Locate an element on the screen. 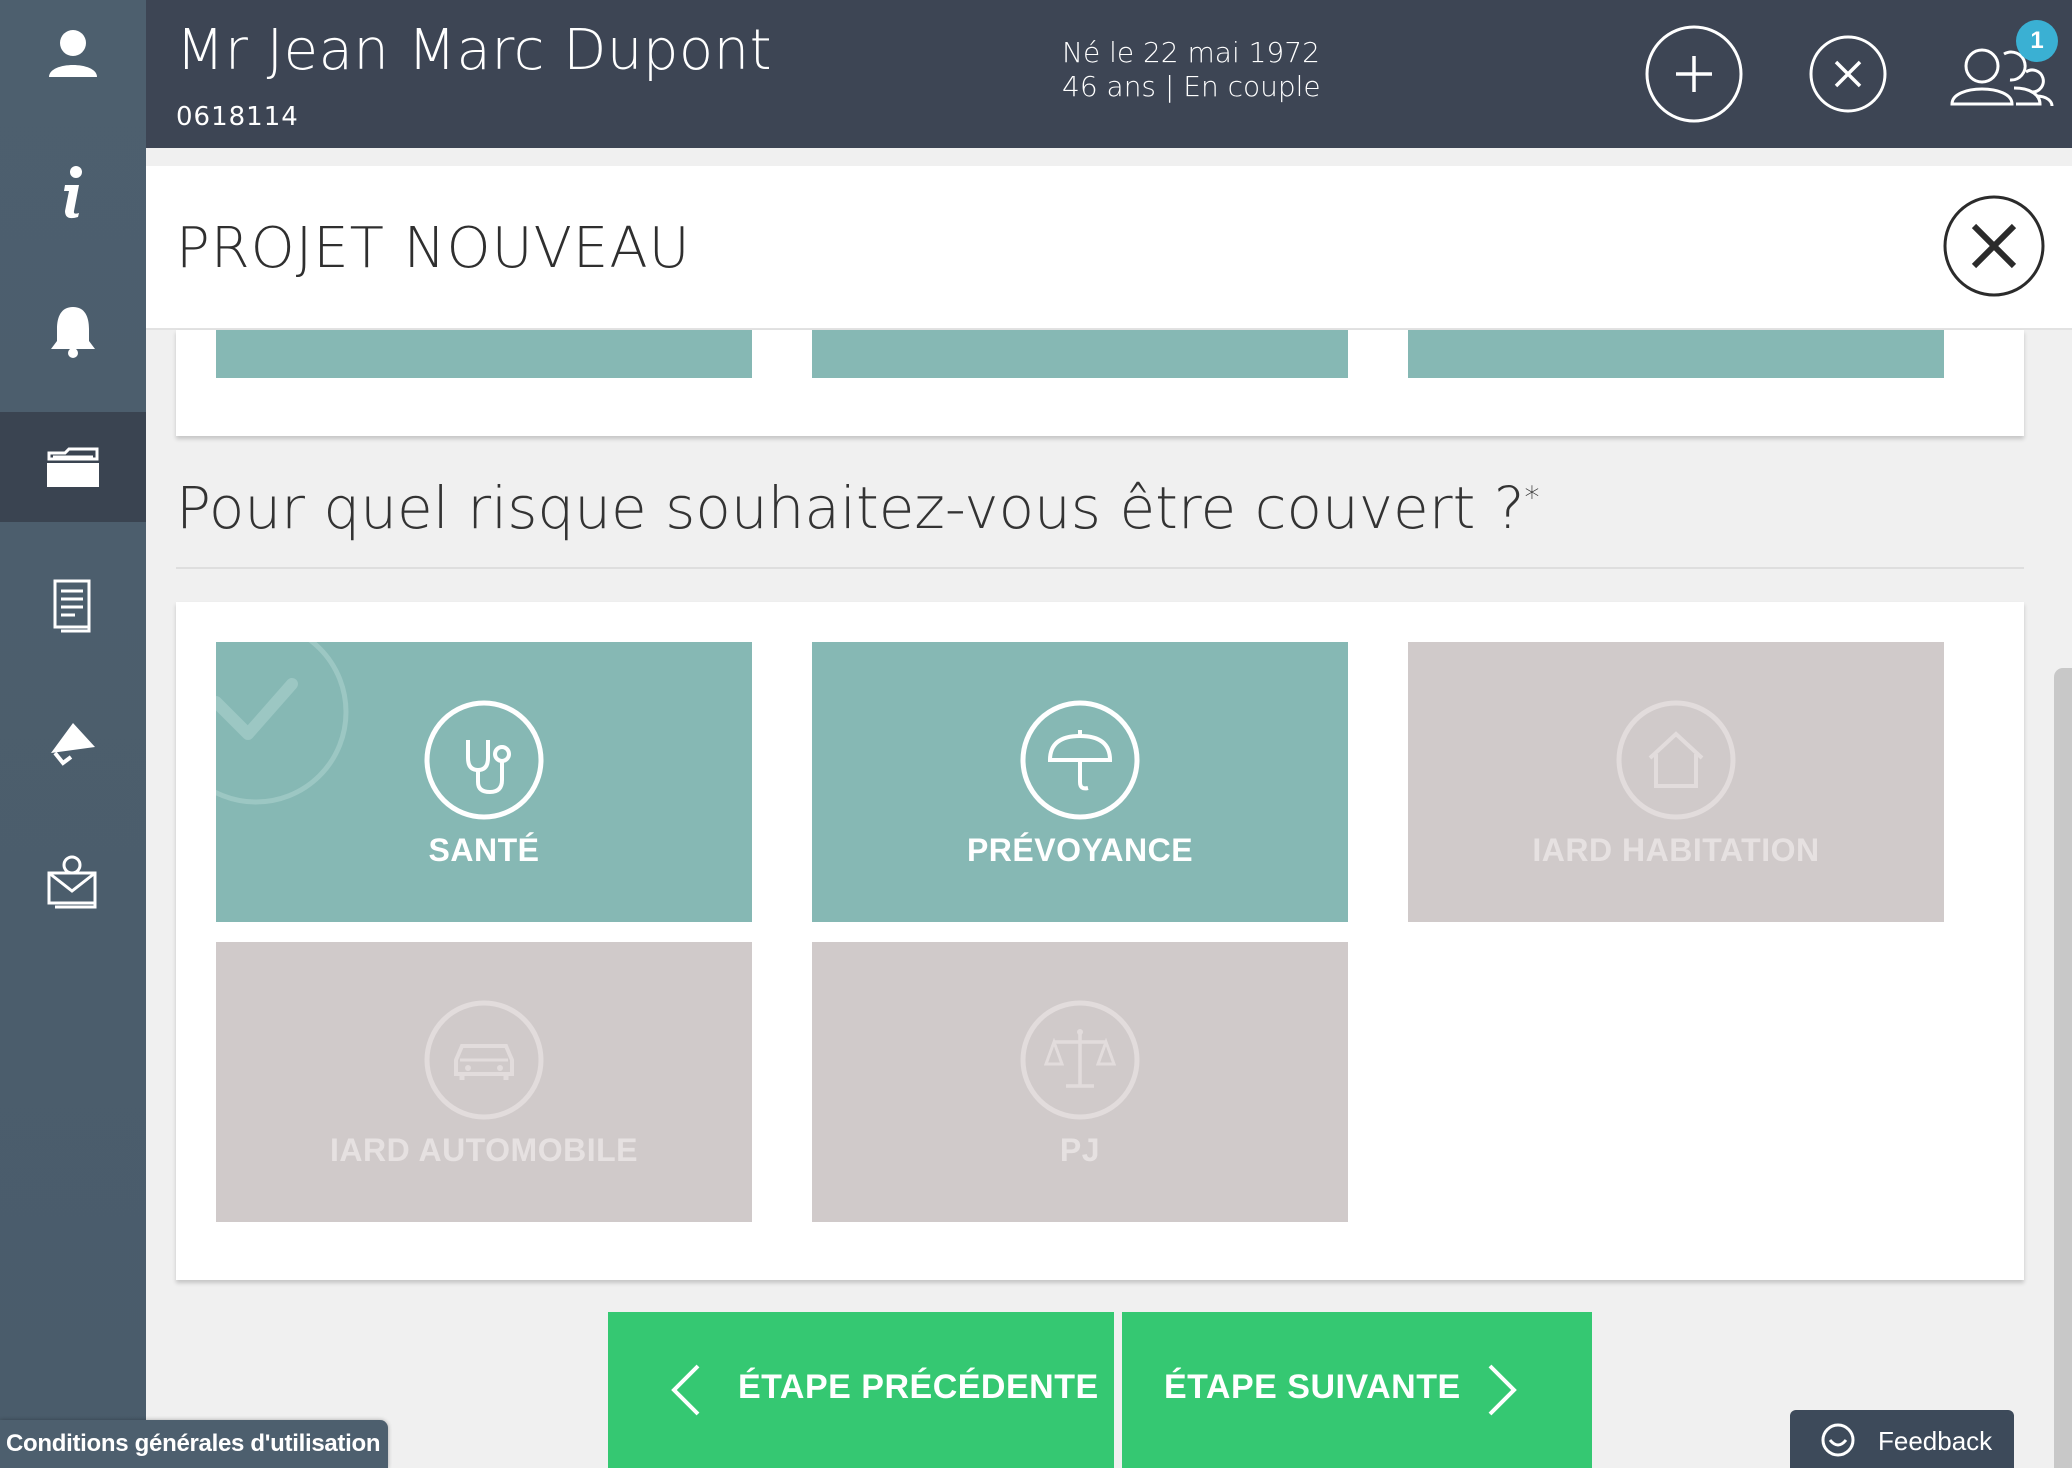 The width and height of the screenshot is (2072, 1468). document-icon is located at coordinates (72, 606).